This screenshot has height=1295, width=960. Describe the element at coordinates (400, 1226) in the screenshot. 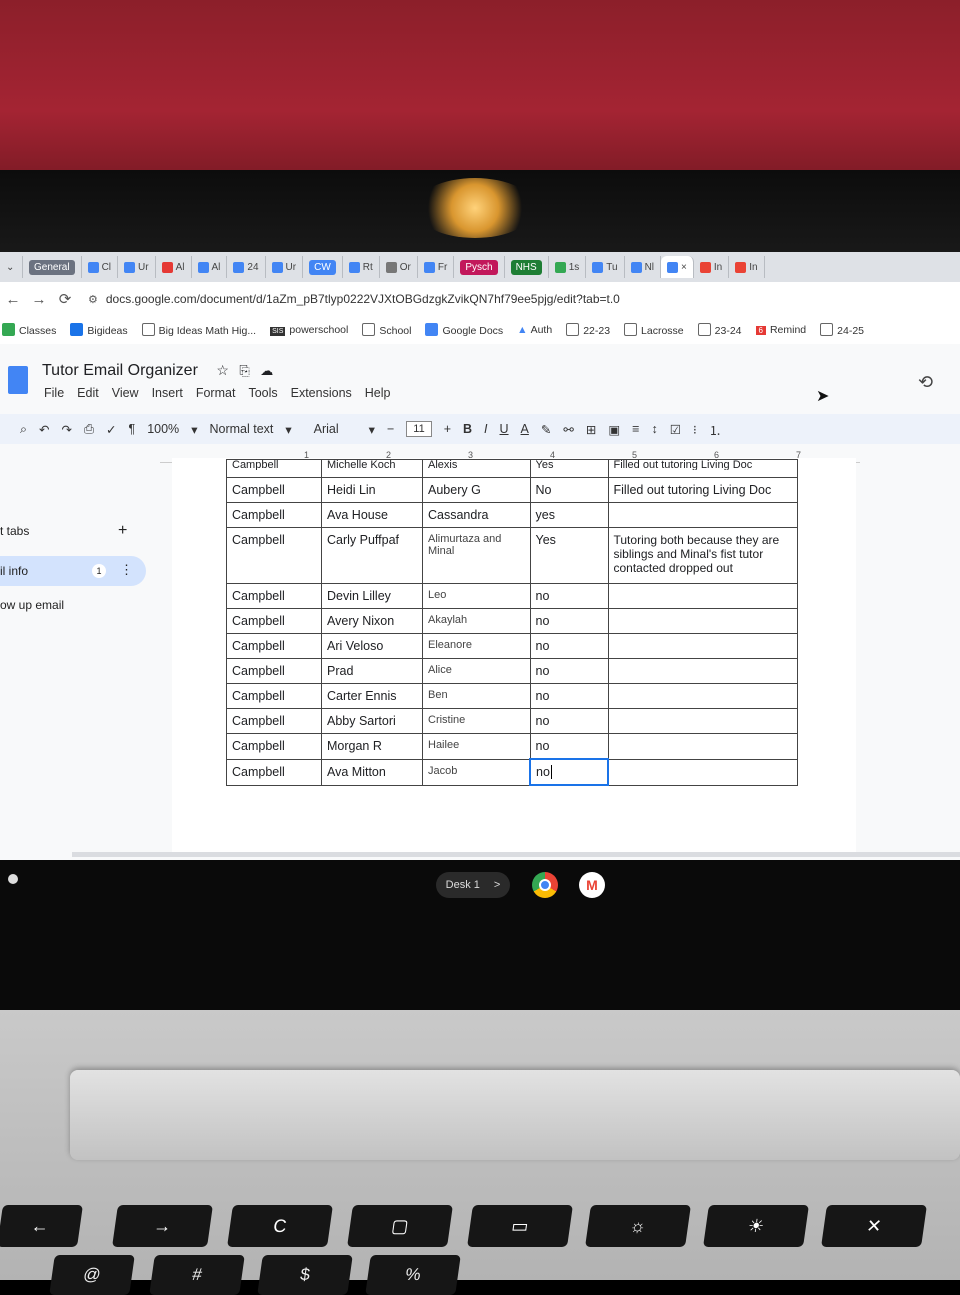

I see `fullscreen-key: ▢` at that location.